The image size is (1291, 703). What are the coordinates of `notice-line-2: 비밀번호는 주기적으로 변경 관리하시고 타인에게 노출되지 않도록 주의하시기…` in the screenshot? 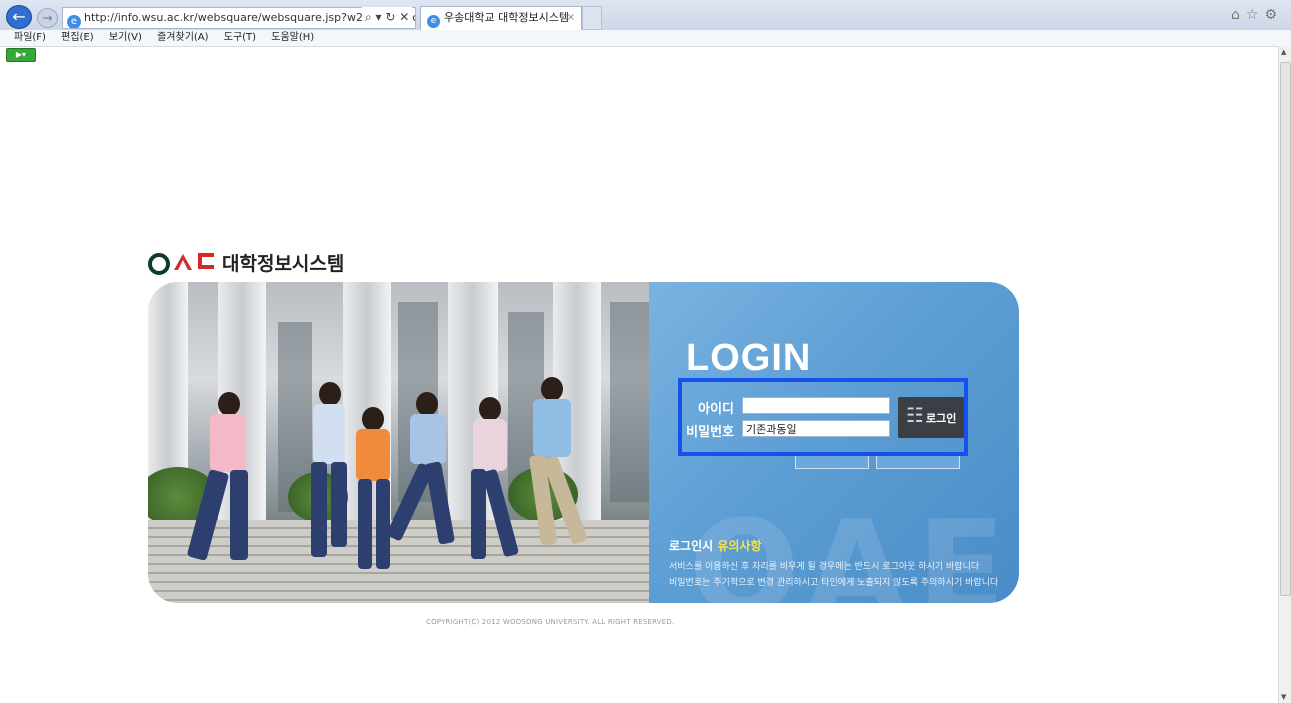 It's located at (834, 583).